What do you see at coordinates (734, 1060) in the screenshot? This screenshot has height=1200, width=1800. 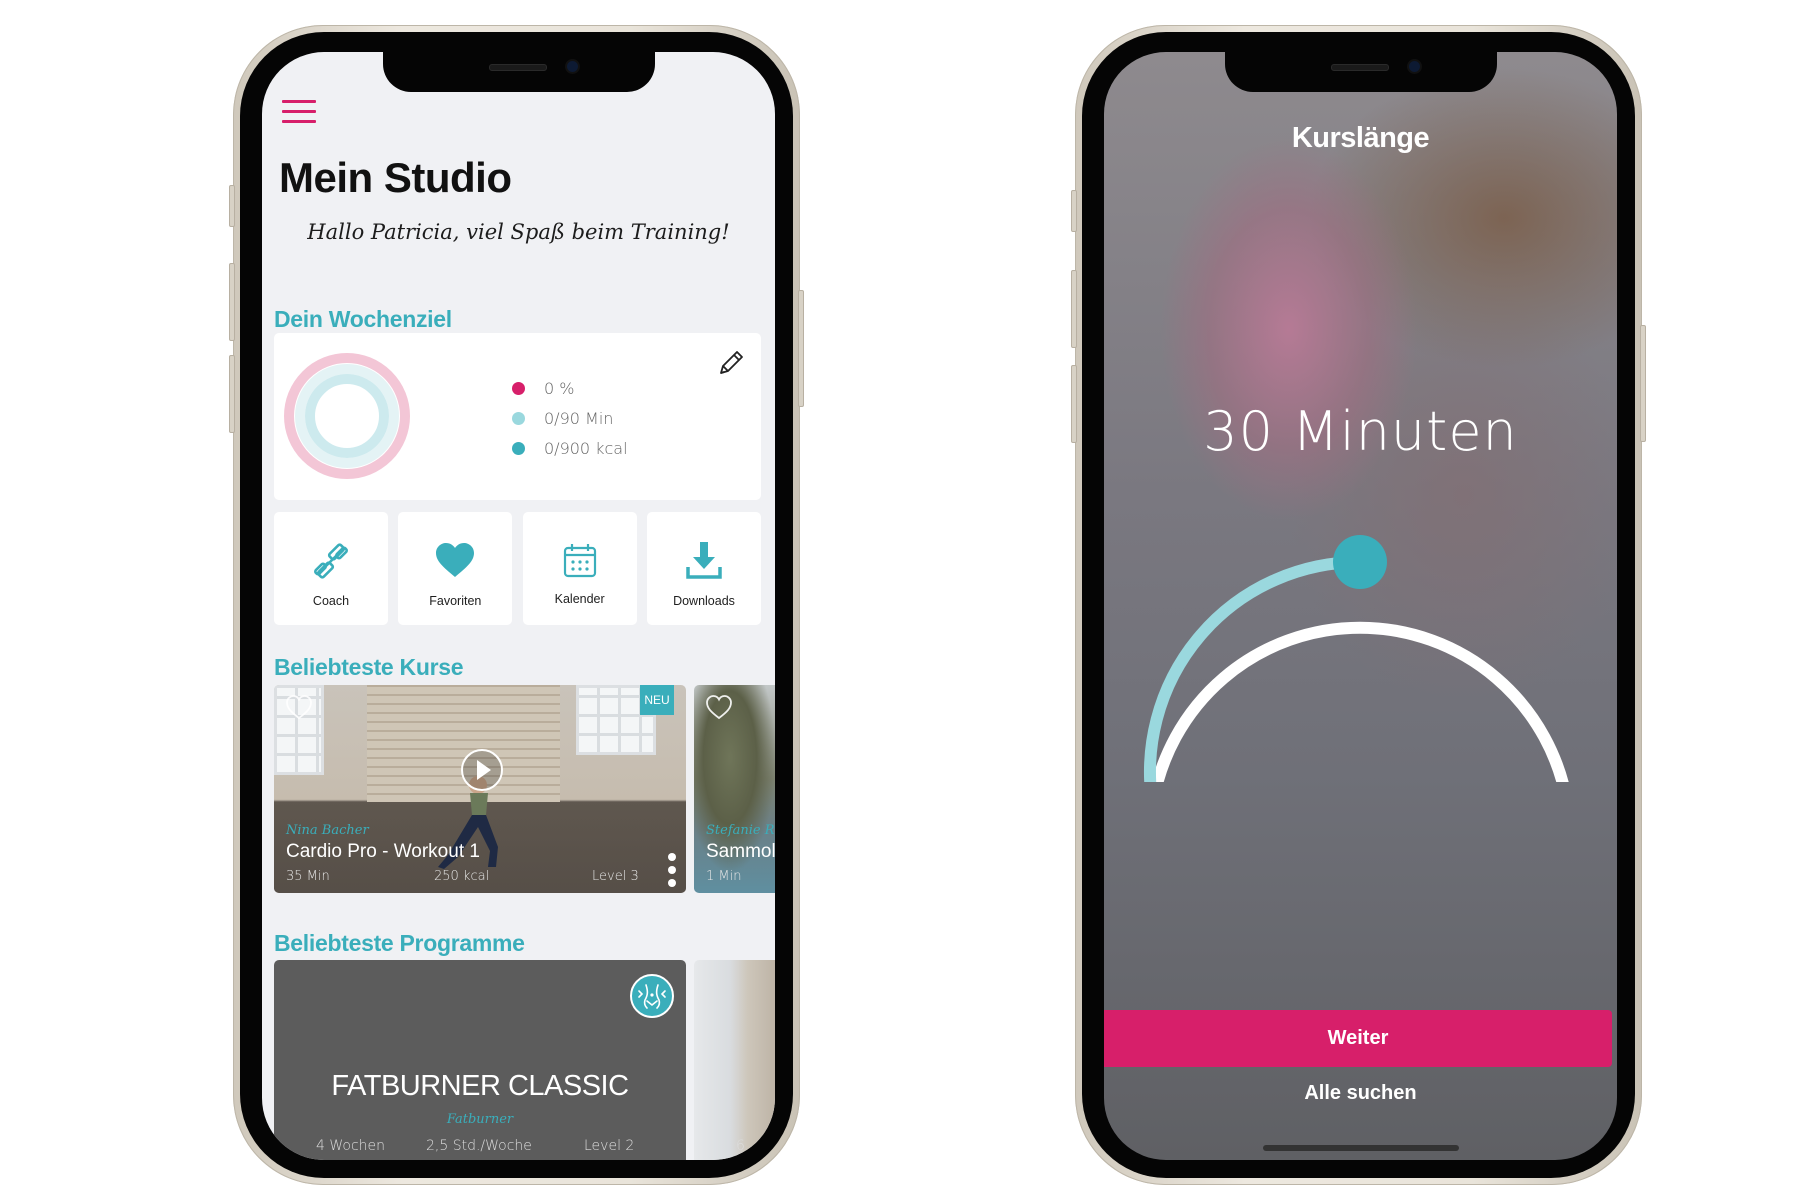 I see `program-card: 6` at bounding box center [734, 1060].